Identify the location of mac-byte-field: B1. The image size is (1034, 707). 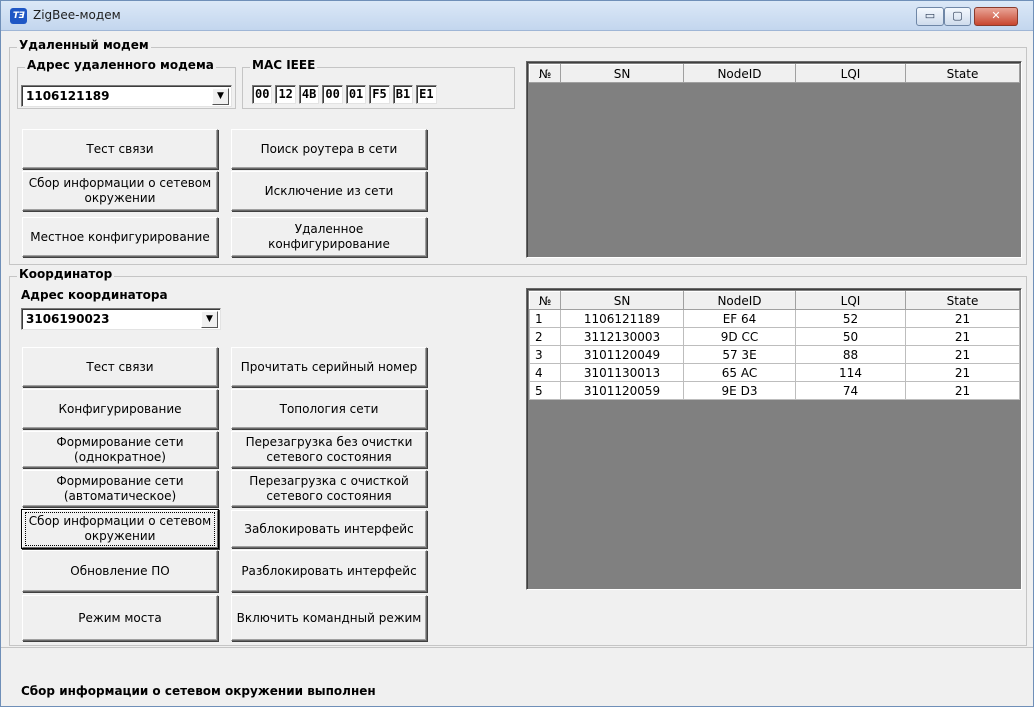
(403, 94).